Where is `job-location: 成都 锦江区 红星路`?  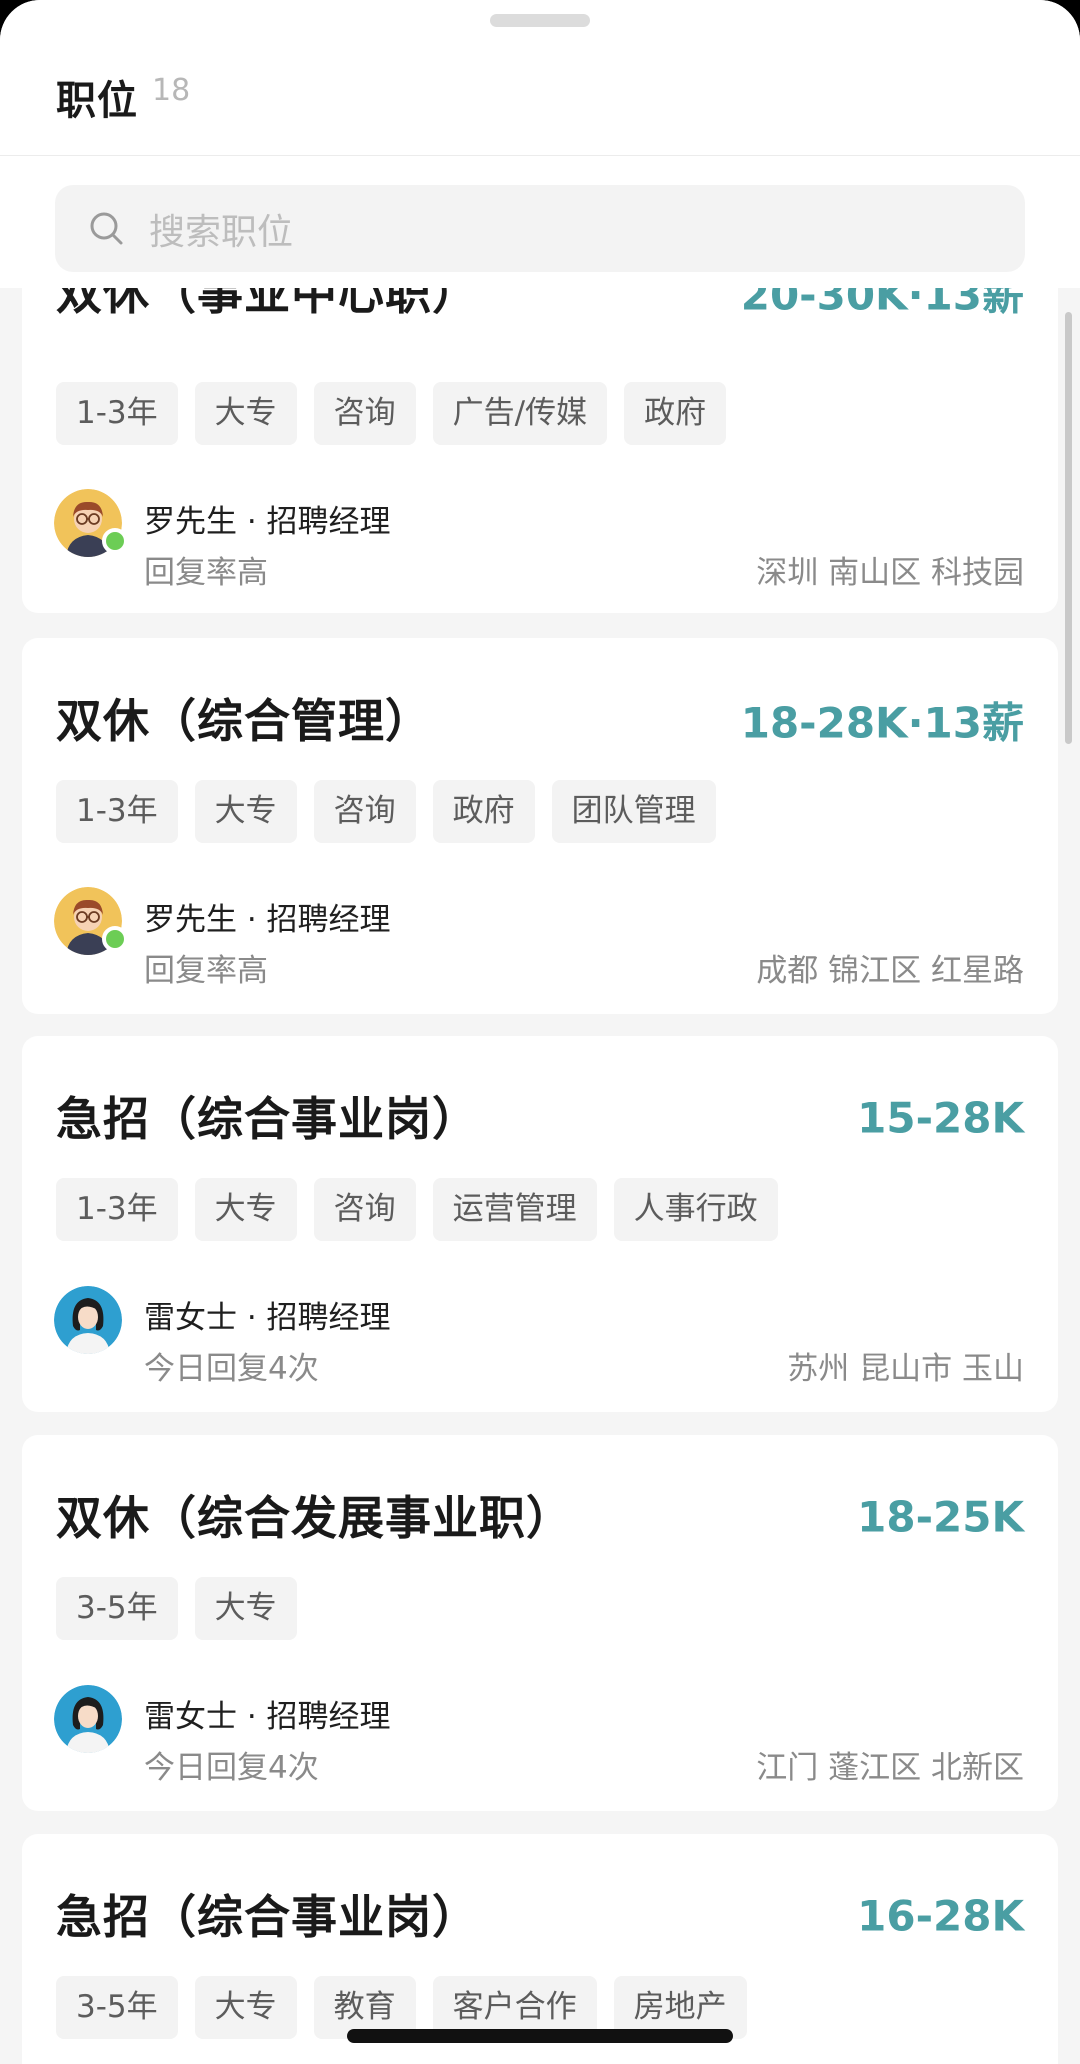 job-location: 成都 锦江区 红星路 is located at coordinates (890, 971).